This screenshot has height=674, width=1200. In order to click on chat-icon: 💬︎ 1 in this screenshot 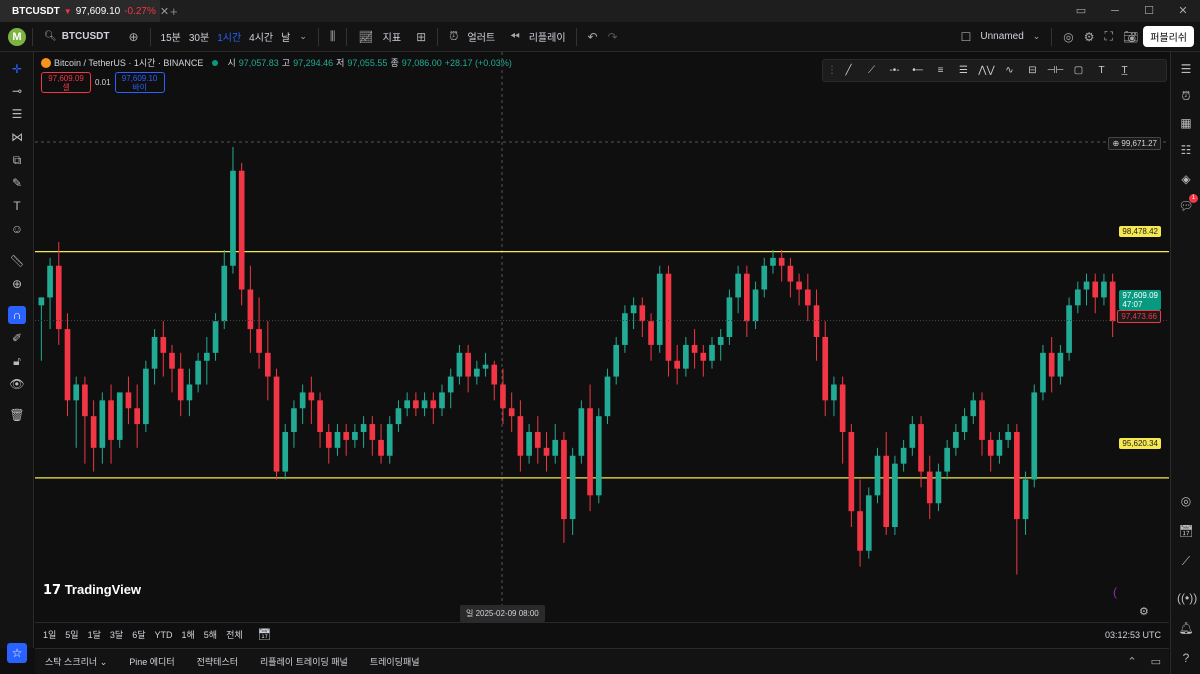, I will do `click(1187, 204)`.